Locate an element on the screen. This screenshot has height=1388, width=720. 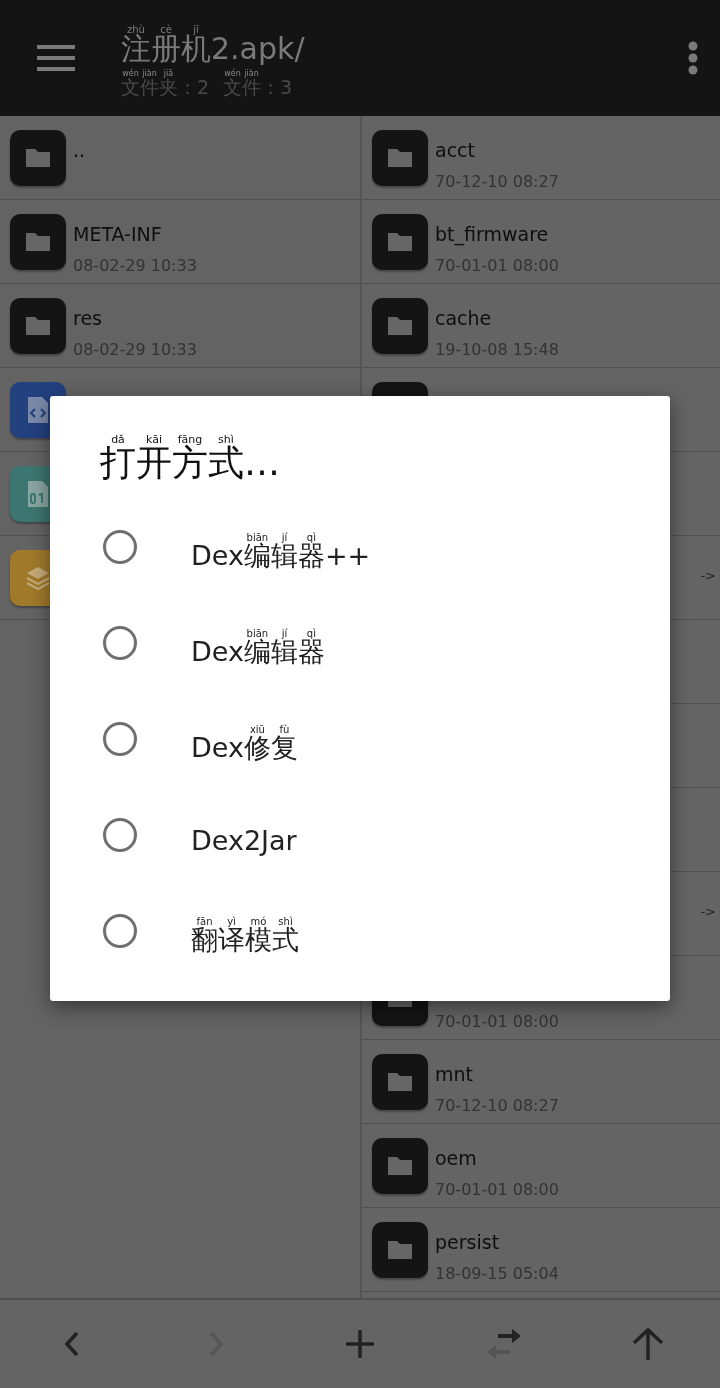
file-name: res is located at coordinates (88, 318).